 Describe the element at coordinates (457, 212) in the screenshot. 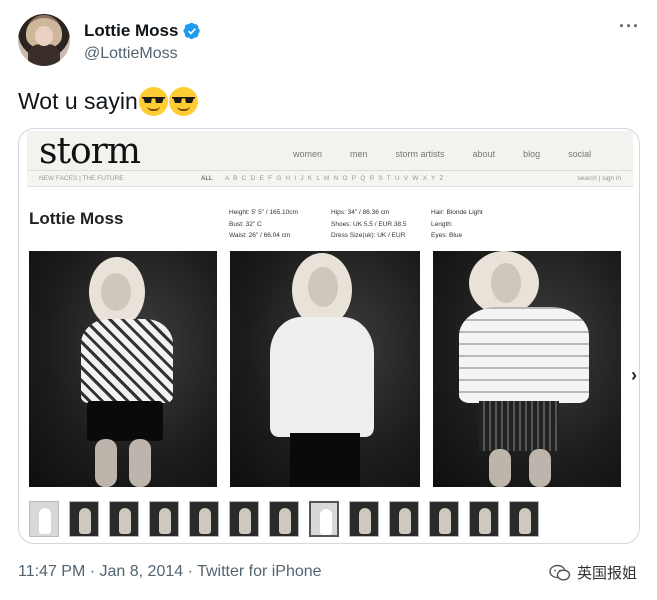

I see `stat-hair: Hair: Blonde Light` at that location.